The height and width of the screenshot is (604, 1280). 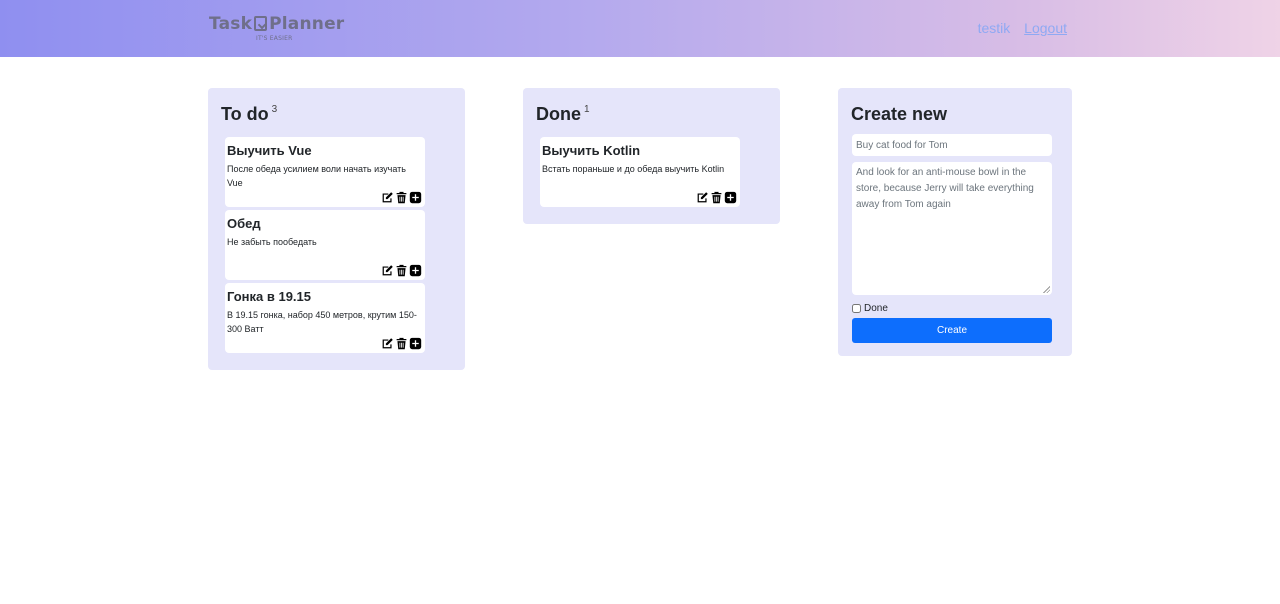 I want to click on create-button: Create, so click(x=952, y=330).